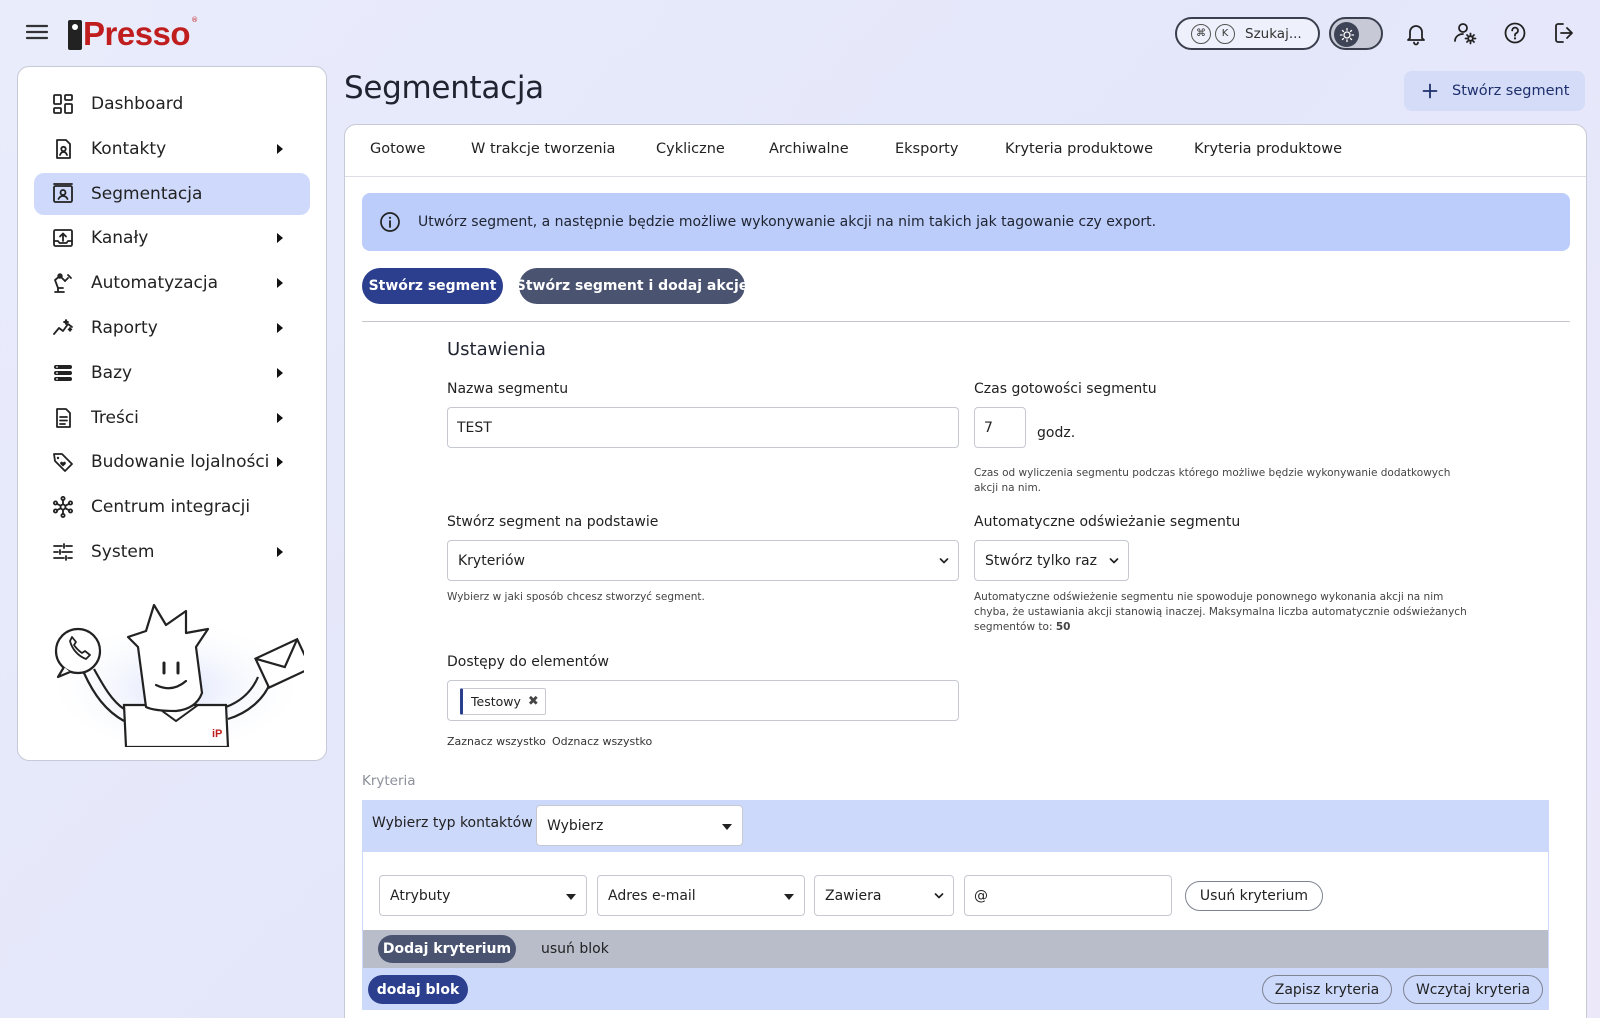 This screenshot has width=1600, height=1018. I want to click on auto-refresh-value: Stwórz tylko raz, so click(1041, 560).